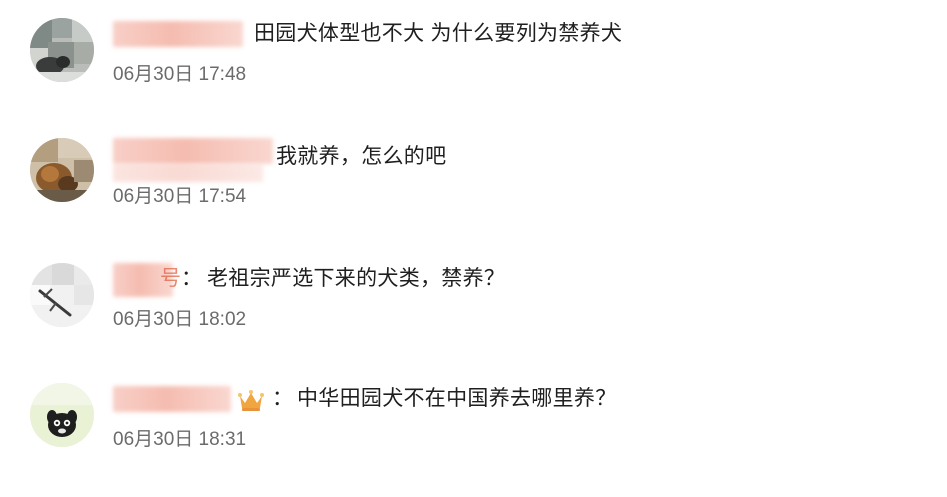  Describe the element at coordinates (180, 74) in the screenshot. I see `comment-timestamp: 06月30日 17:48` at that location.